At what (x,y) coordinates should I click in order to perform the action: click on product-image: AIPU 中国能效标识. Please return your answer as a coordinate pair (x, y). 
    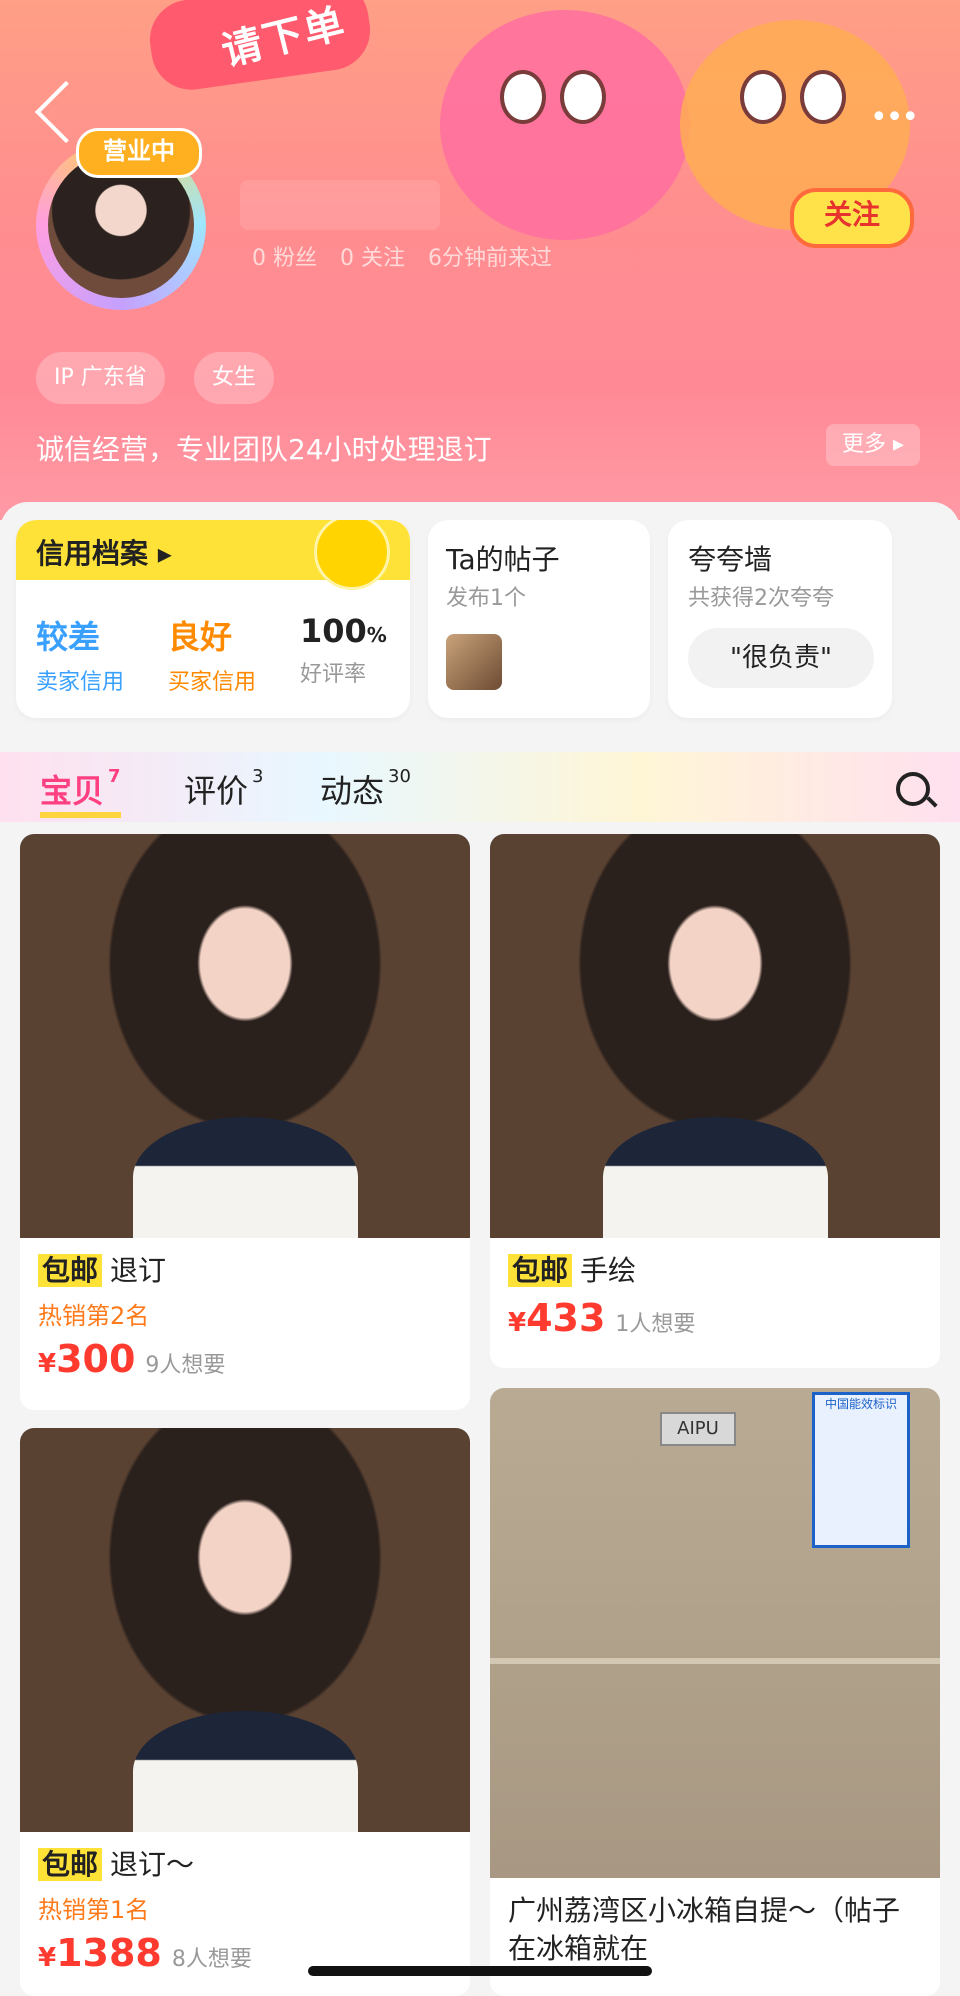
    Looking at the image, I should click on (715, 1633).